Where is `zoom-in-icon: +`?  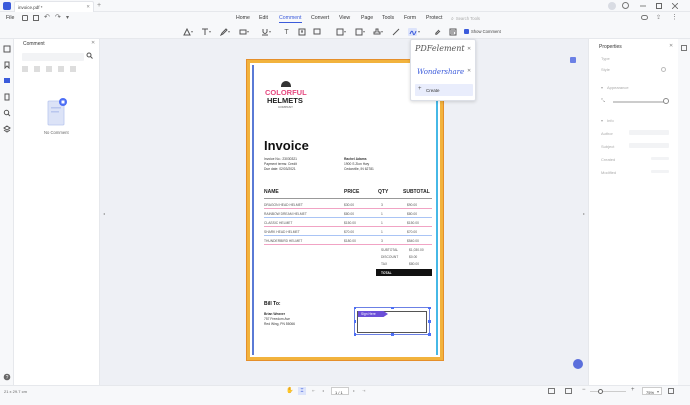 zoom-in-icon: + is located at coordinates (633, 390).